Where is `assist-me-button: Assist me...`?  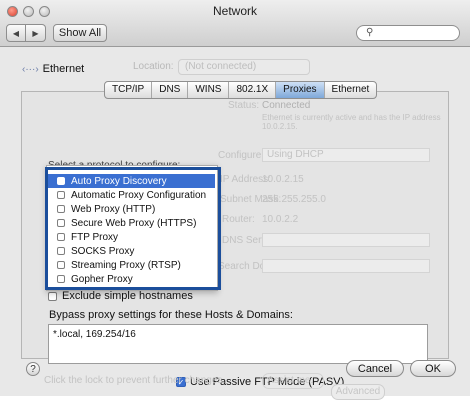 assist-me-button: Assist me... is located at coordinates (293, 381).